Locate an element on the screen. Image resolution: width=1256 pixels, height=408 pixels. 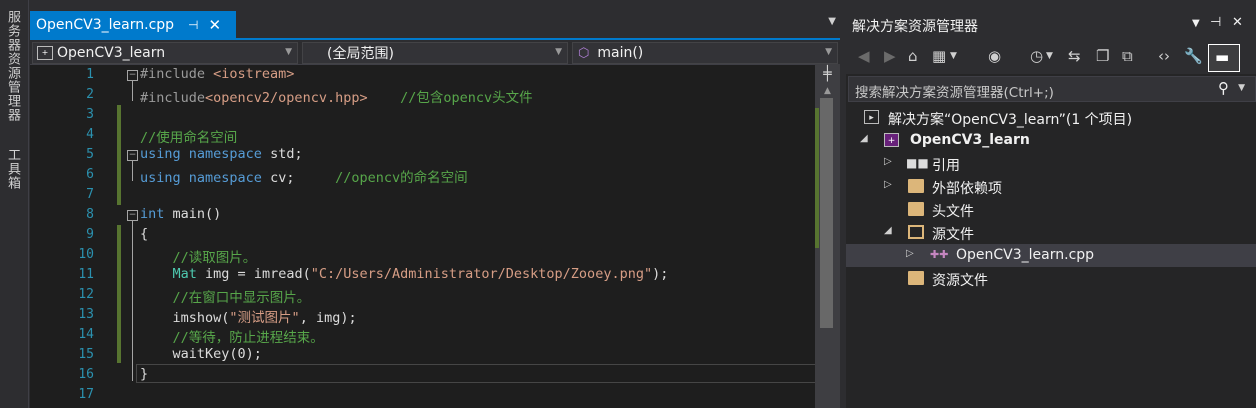
scroll-up-icon: ▲ is located at coordinates (827, 91).